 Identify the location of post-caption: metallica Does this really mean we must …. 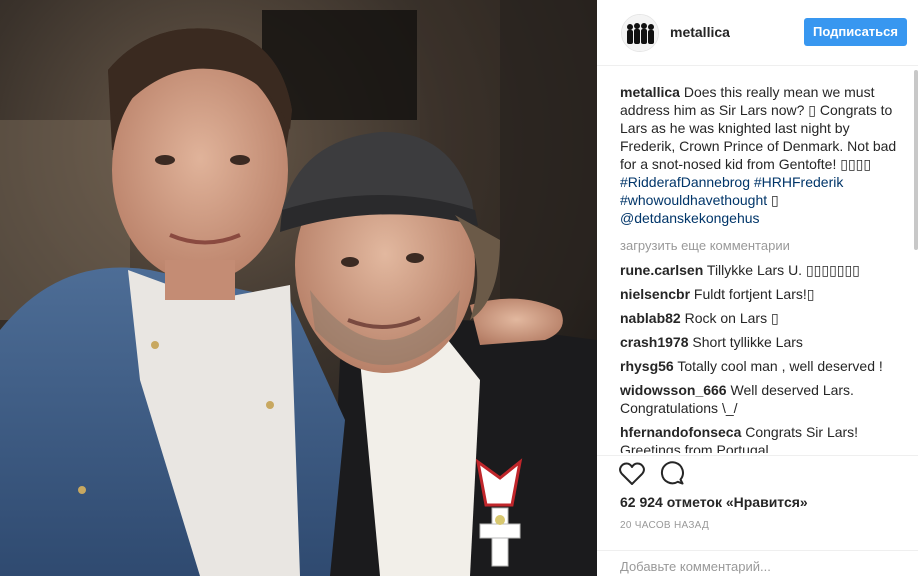
(762, 155).